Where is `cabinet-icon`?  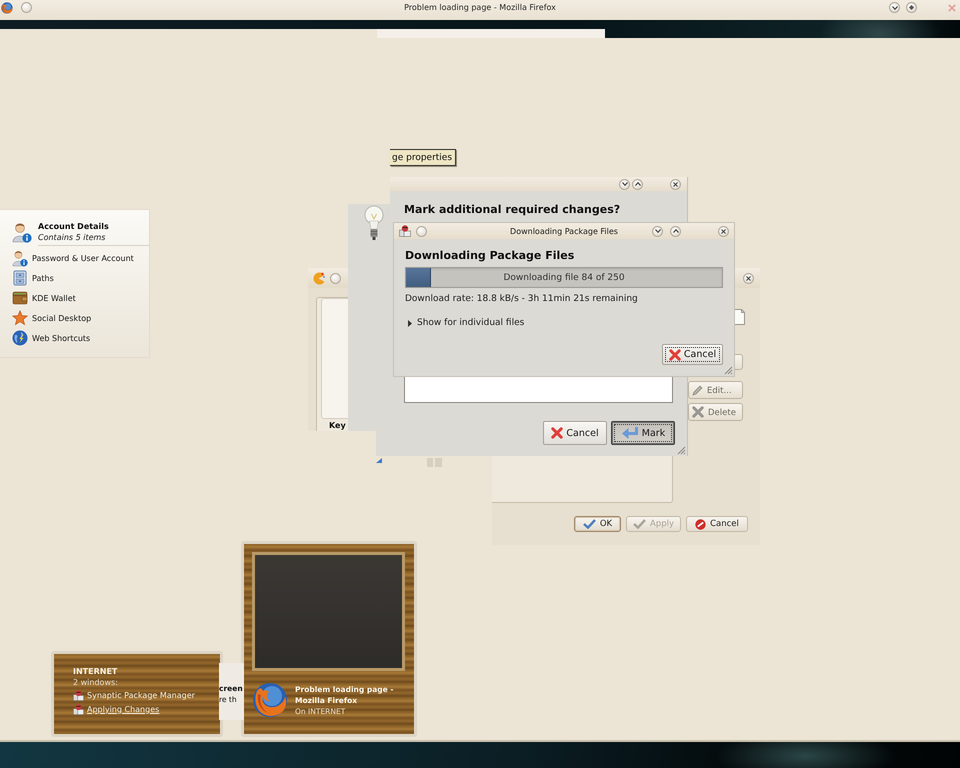
cabinet-icon is located at coordinates (20, 278).